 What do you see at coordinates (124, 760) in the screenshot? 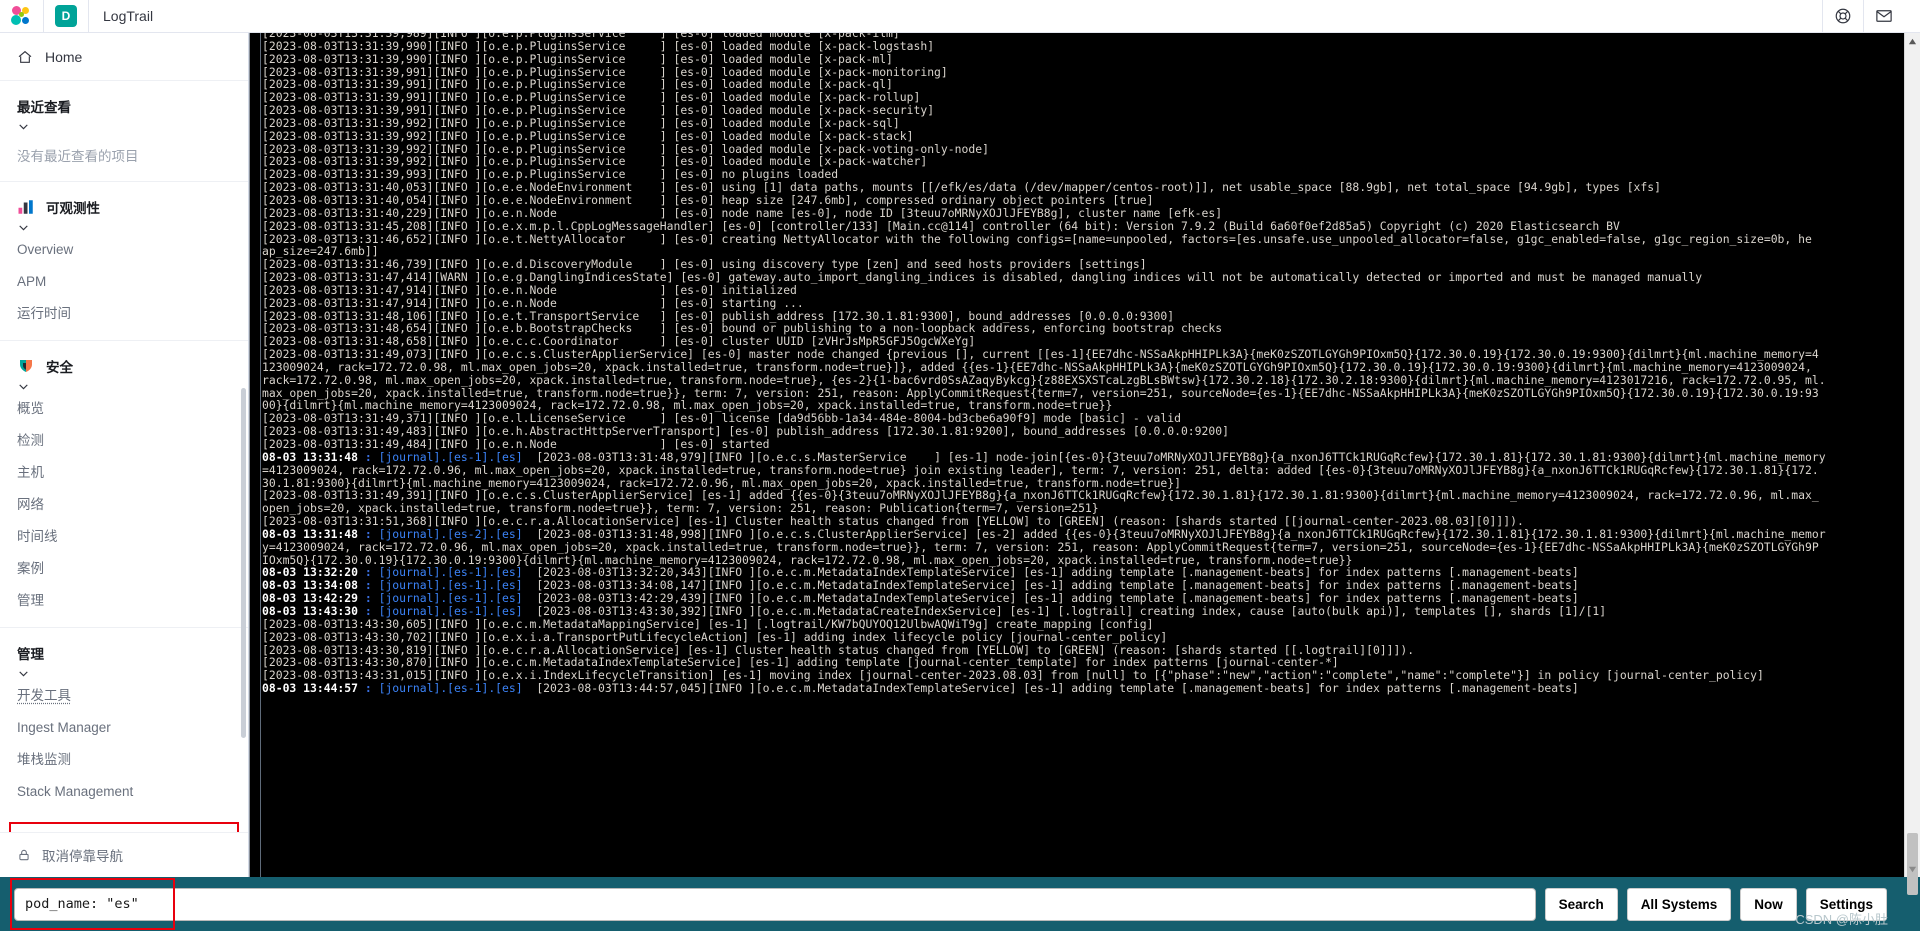
I see `sidebar-item-stack-monitoring: 堆栈监测` at bounding box center [124, 760].